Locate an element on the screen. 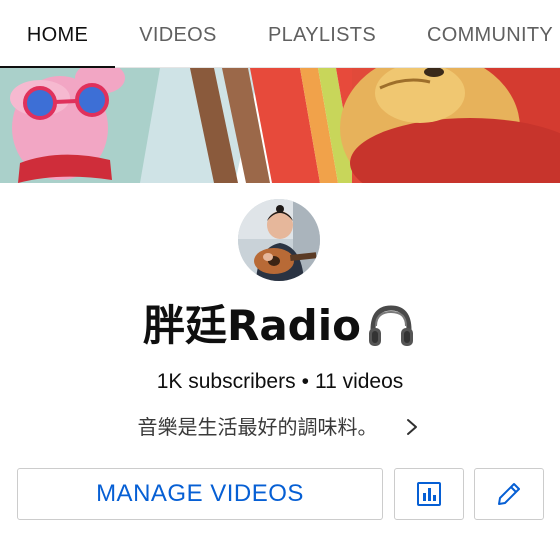  bar-chart-icon is located at coordinates (429, 494).